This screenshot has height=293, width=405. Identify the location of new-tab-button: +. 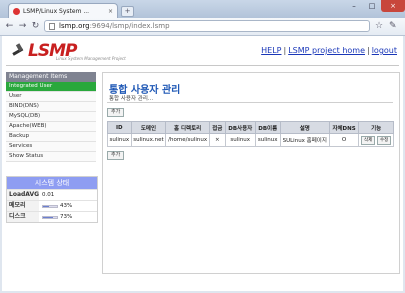
(127, 11).